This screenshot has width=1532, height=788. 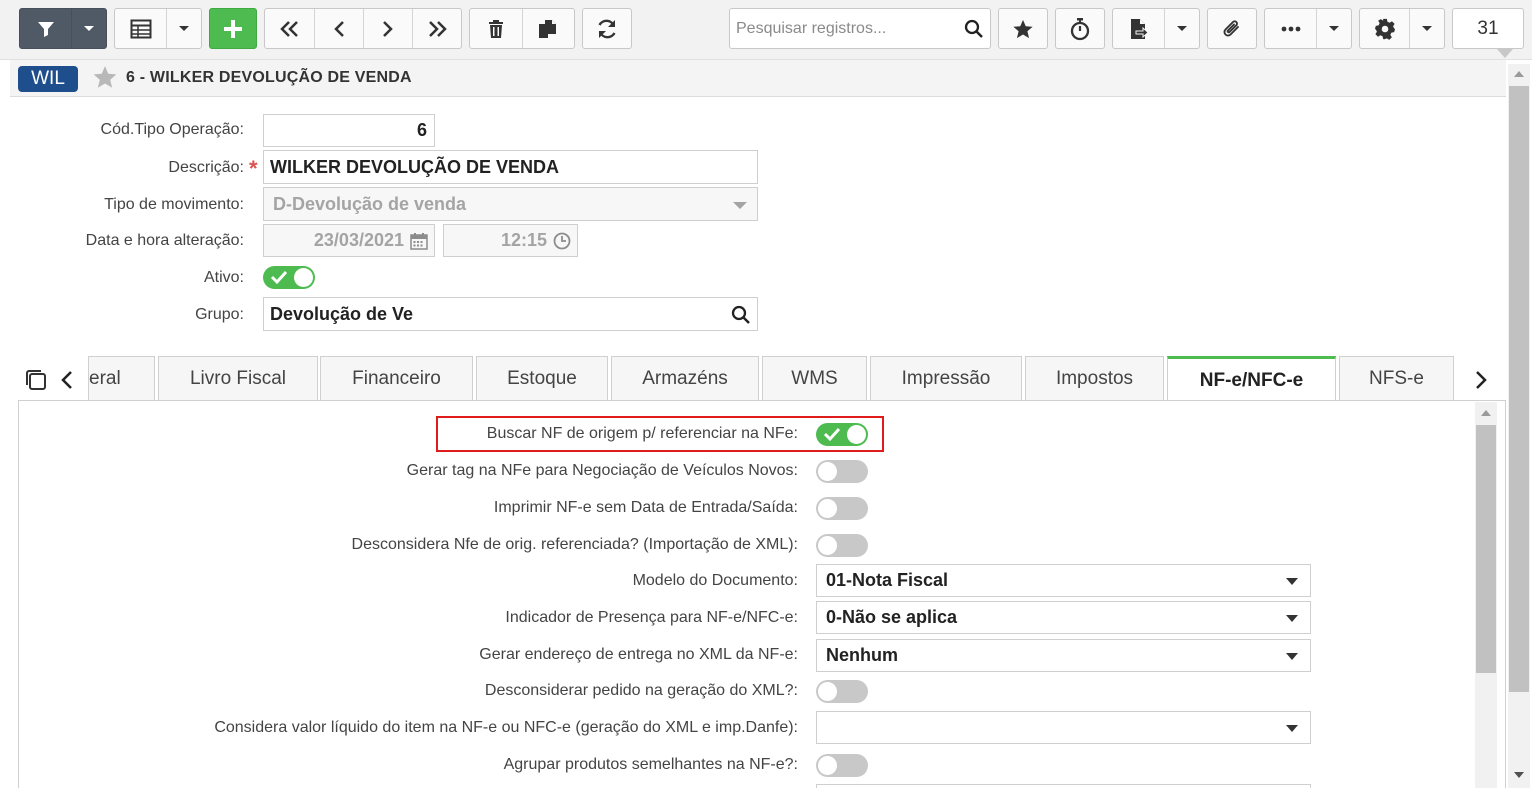 I want to click on plus-icon, so click(x=233, y=28).